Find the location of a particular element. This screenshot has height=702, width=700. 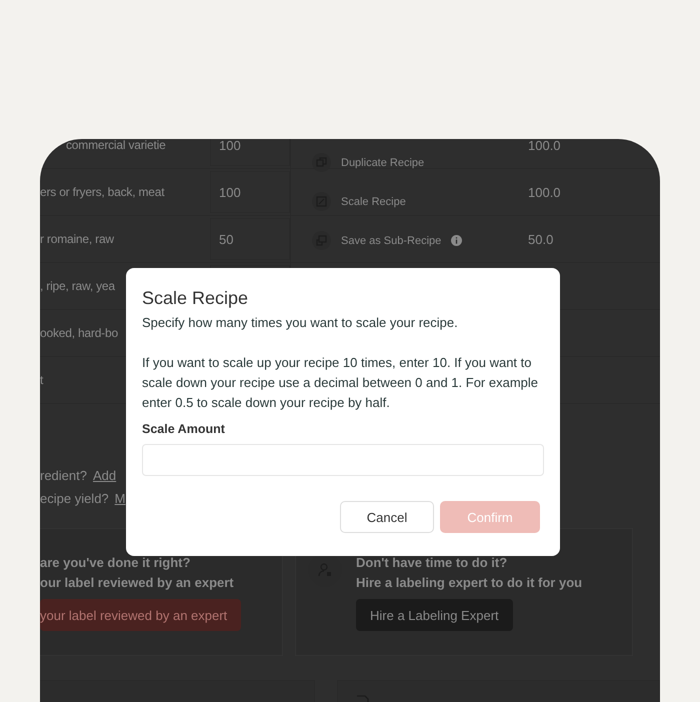

card-subtitle: Hire a labeling expert to do it for you is located at coordinates (469, 583).